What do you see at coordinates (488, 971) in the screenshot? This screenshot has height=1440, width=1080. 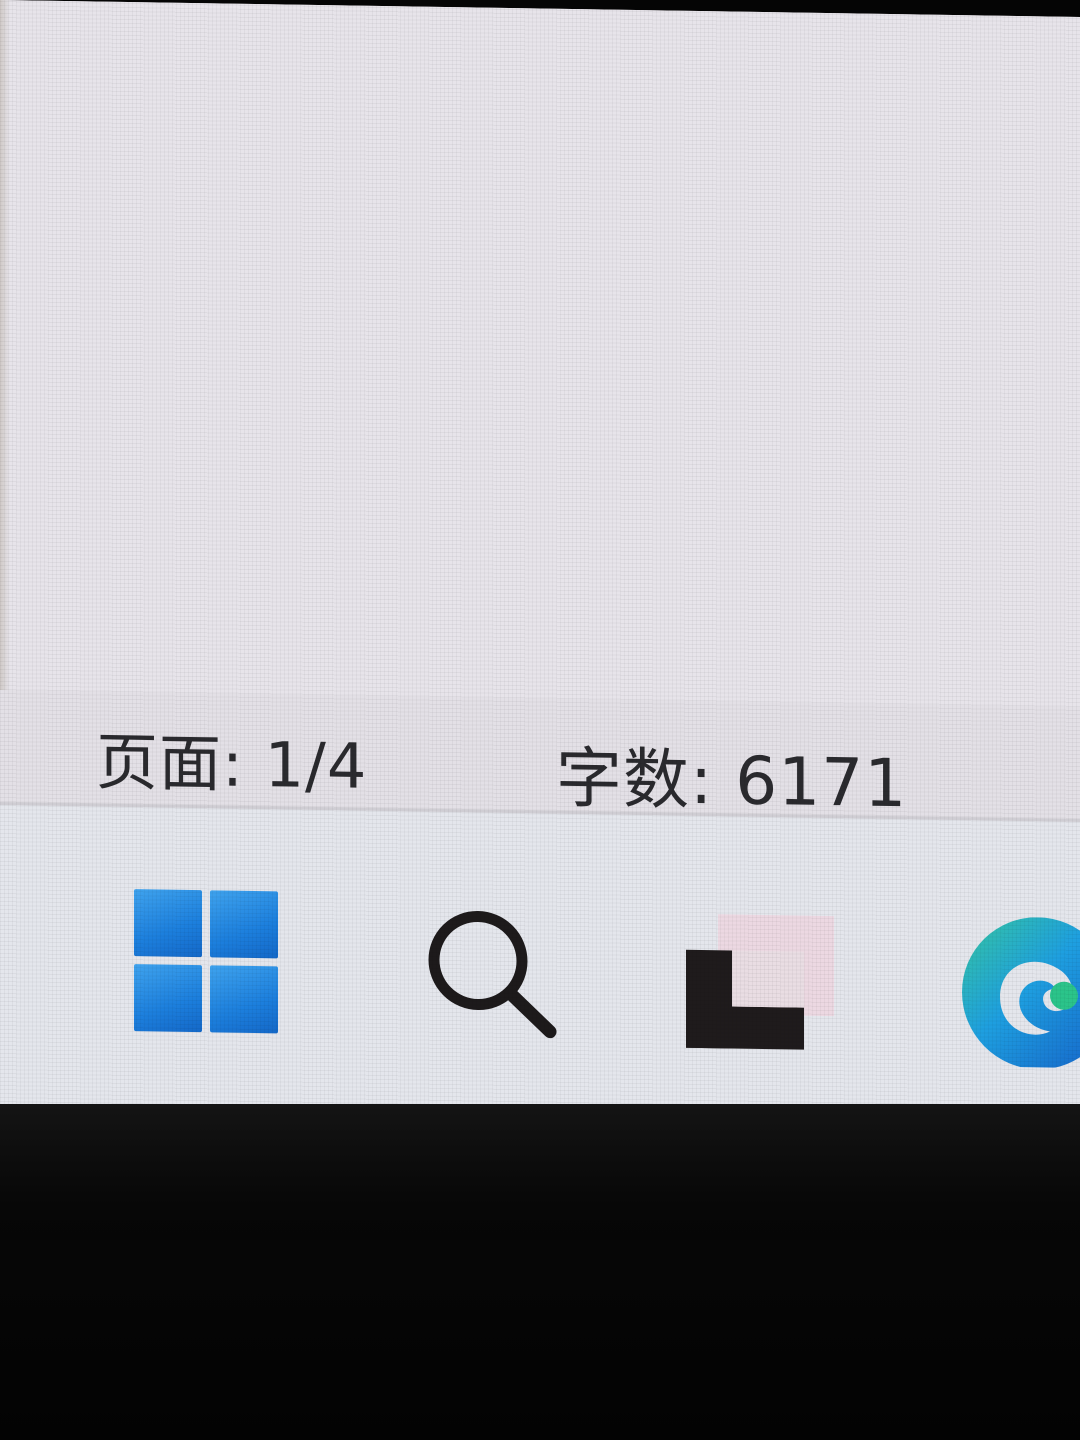 I see `search-icon` at bounding box center [488, 971].